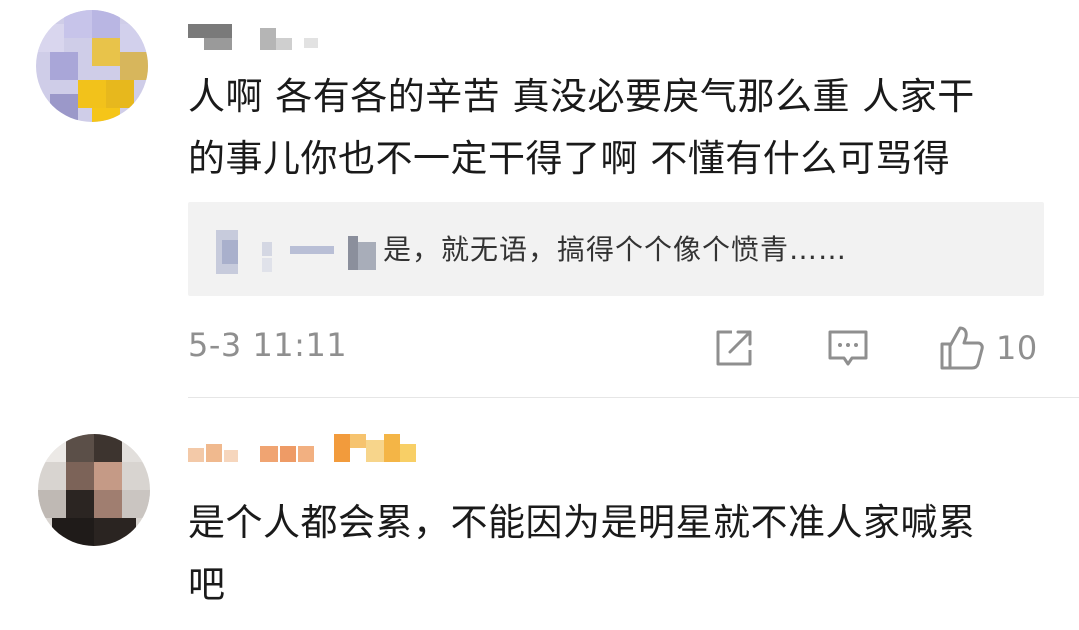  What do you see at coordinates (988, 348) in the screenshot?
I see `like-button: 10` at bounding box center [988, 348].